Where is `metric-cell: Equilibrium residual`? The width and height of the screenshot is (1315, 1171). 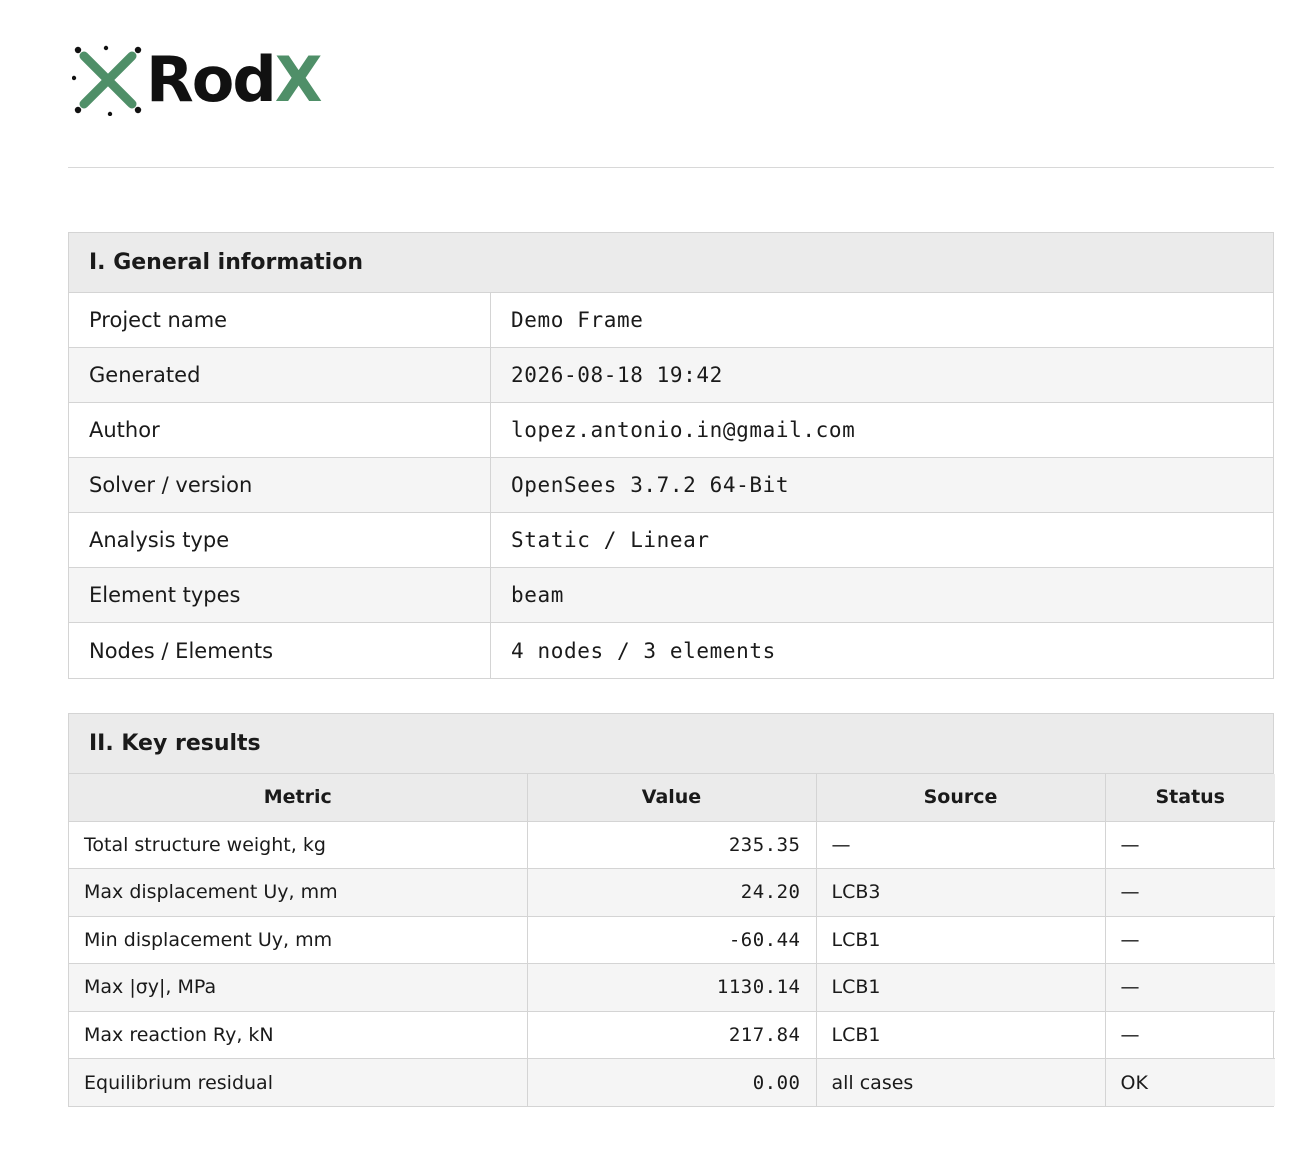 metric-cell: Equilibrium residual is located at coordinates (298, 1082).